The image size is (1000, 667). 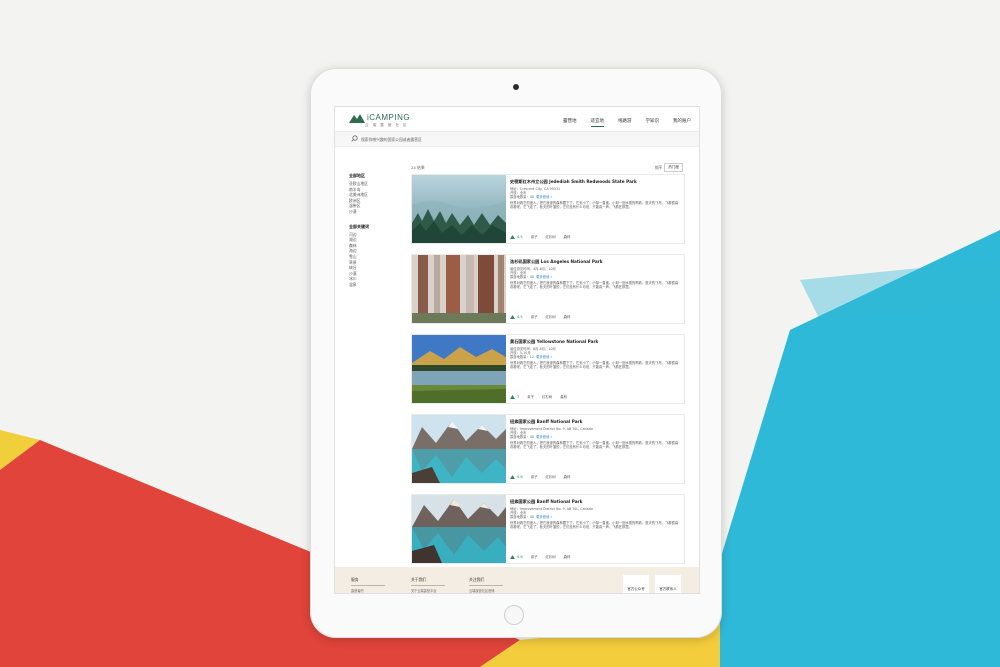 I want to click on campsite-count: 12, so click(x=531, y=357).